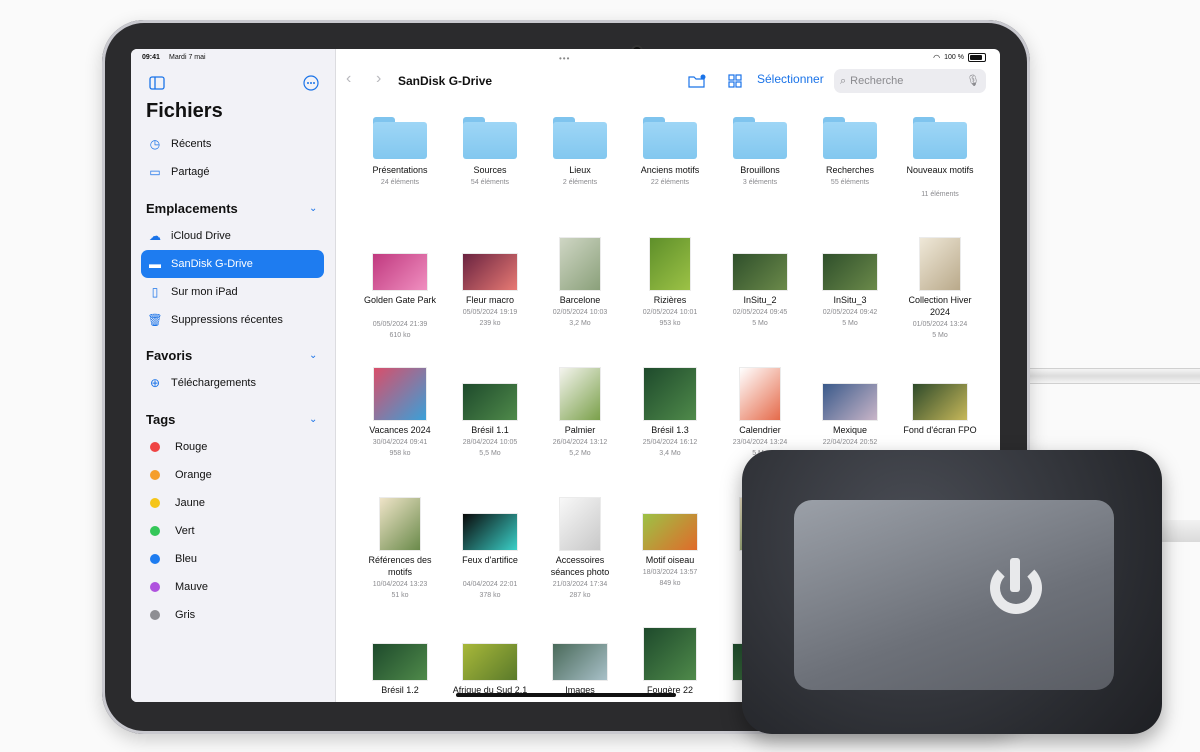  I want to click on file-item: Fleur macro 05/05/2024 19:19 239 ko, so click(490, 289).